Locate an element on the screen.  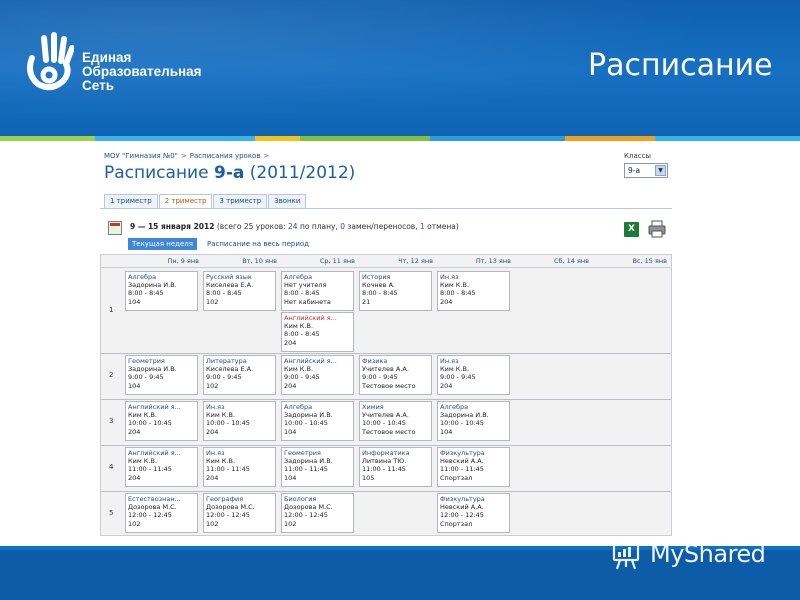
lesson-subject: Русский язык is located at coordinates (239, 277).